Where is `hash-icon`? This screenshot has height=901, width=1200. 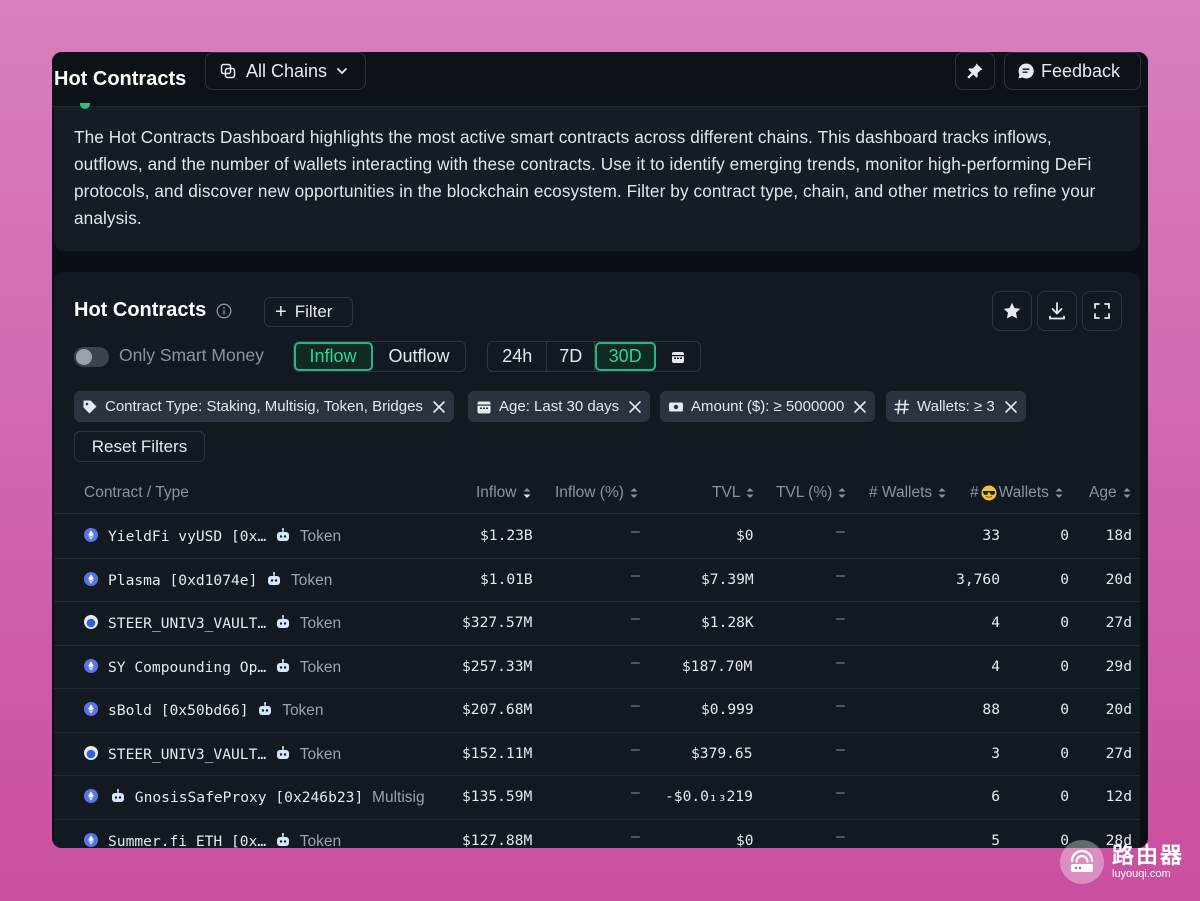 hash-icon is located at coordinates (902, 407).